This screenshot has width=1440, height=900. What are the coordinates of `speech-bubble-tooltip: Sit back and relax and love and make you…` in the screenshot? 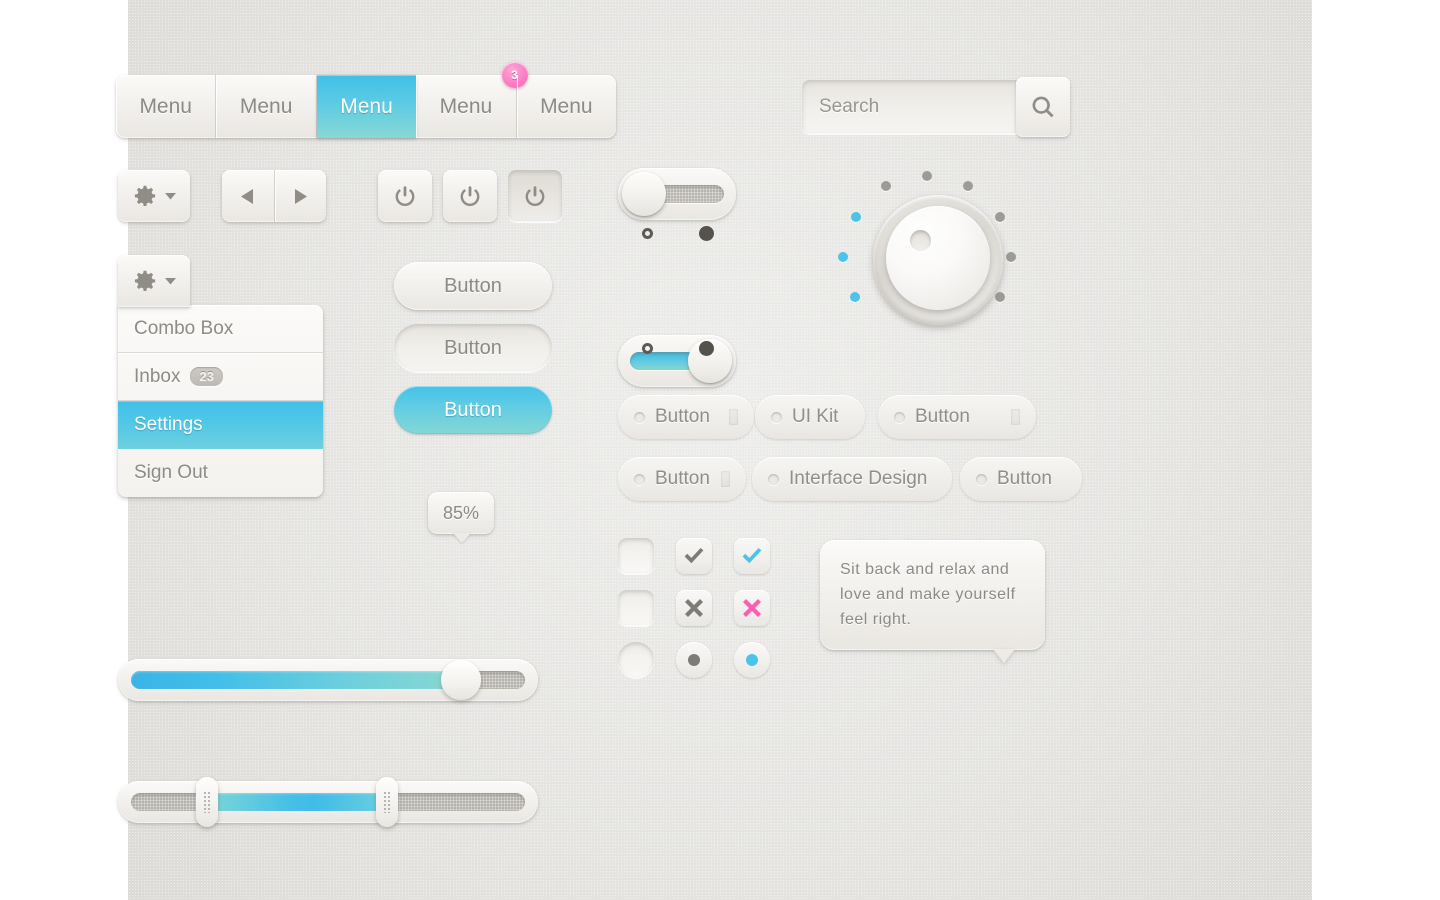 It's located at (932, 602).